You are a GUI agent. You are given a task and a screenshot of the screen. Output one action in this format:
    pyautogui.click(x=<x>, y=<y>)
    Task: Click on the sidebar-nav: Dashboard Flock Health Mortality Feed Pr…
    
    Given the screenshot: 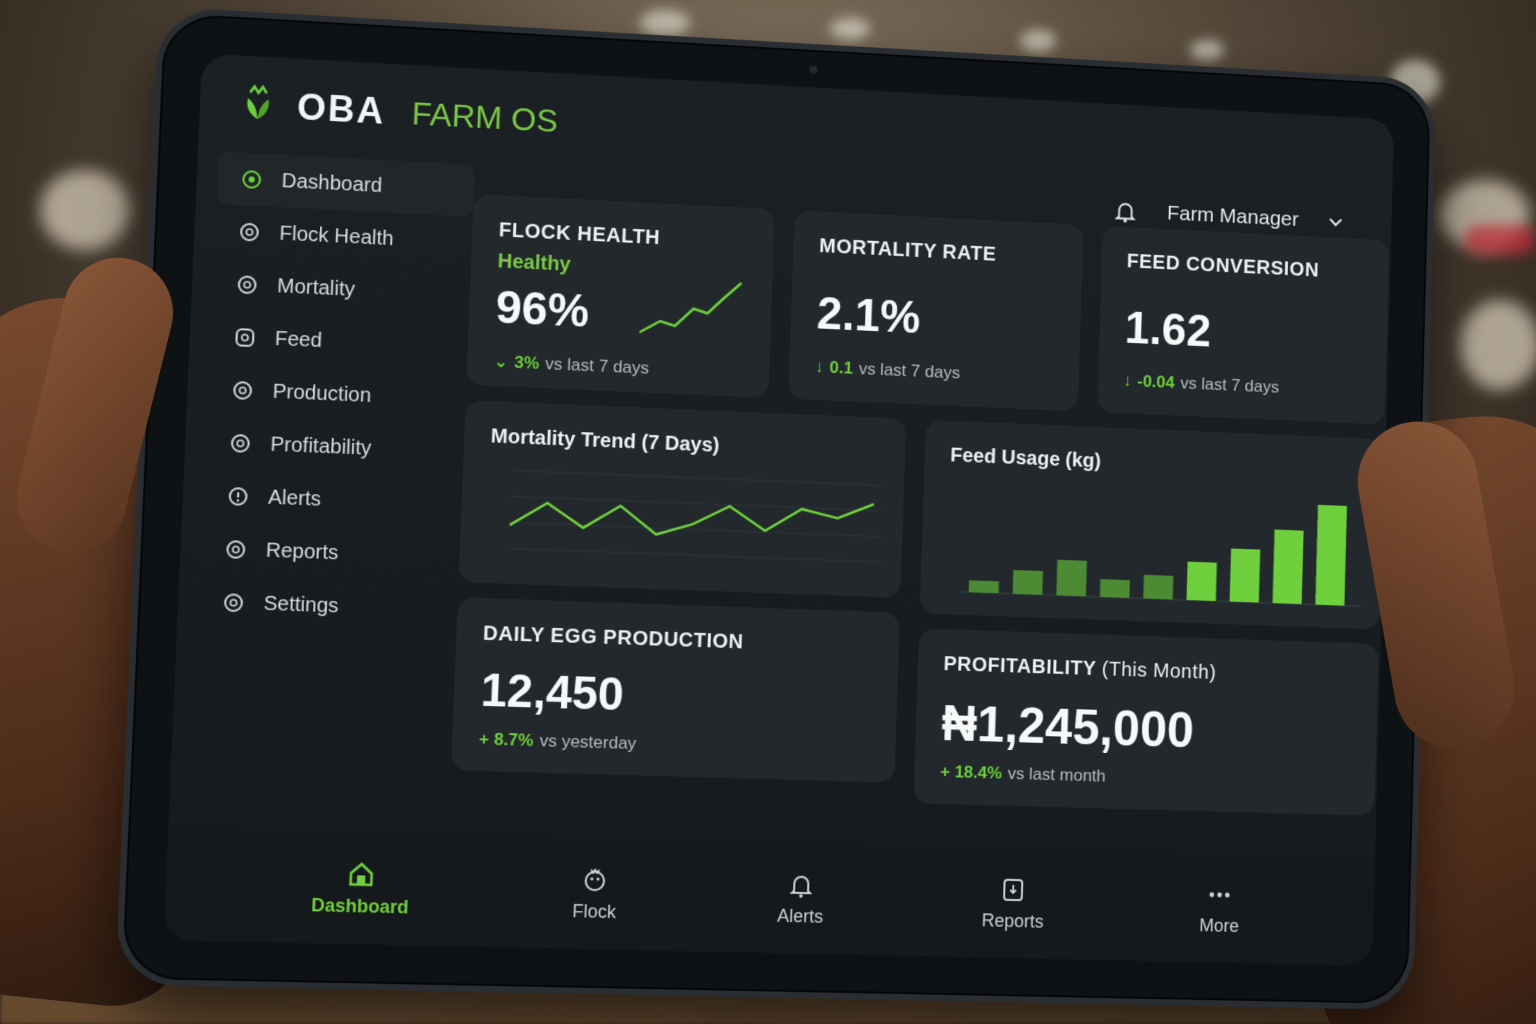 What is the action you would take?
    pyautogui.click(x=337, y=394)
    